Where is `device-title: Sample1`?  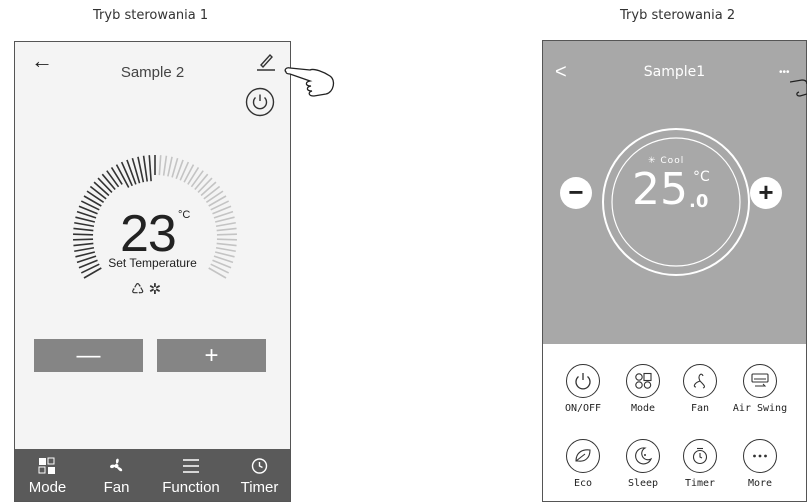 device-title: Sample1 is located at coordinates (674, 72).